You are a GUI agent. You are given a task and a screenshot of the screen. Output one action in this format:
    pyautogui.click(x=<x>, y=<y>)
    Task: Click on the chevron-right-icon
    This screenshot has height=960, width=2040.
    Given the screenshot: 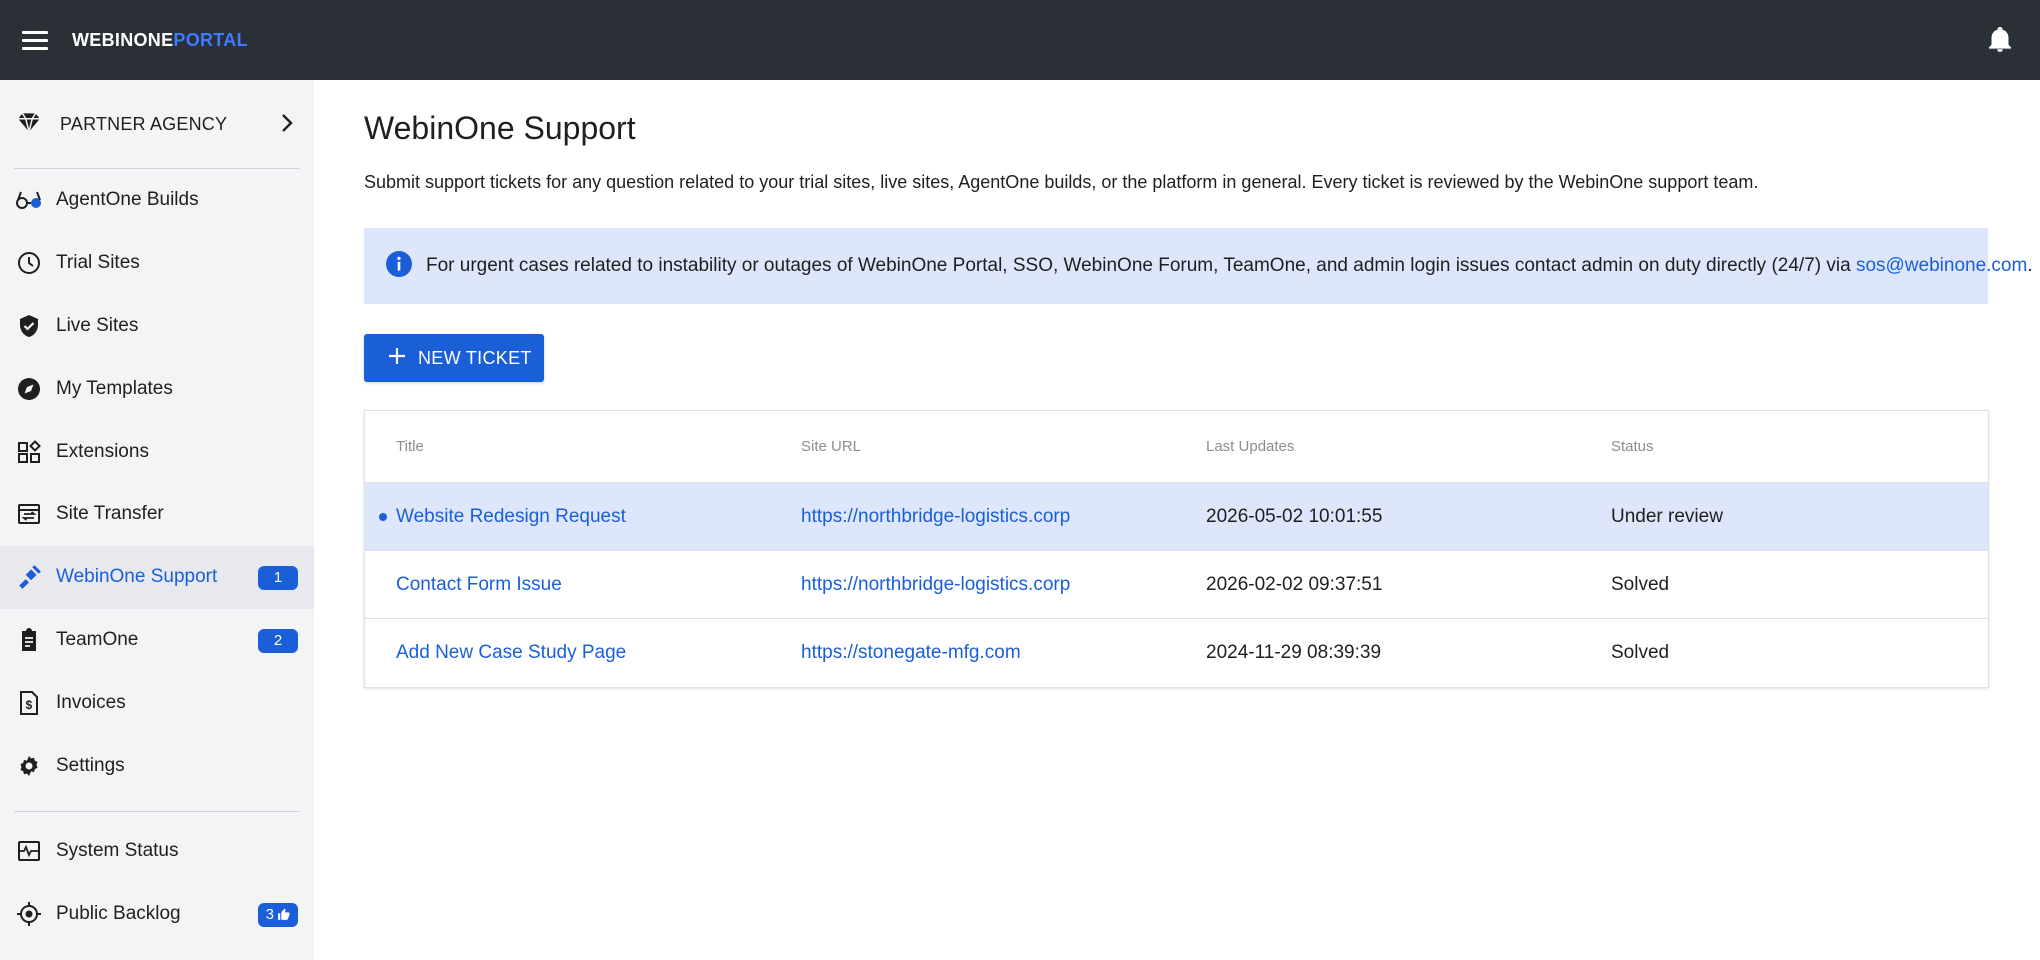 What is the action you would take?
    pyautogui.click(x=287, y=125)
    